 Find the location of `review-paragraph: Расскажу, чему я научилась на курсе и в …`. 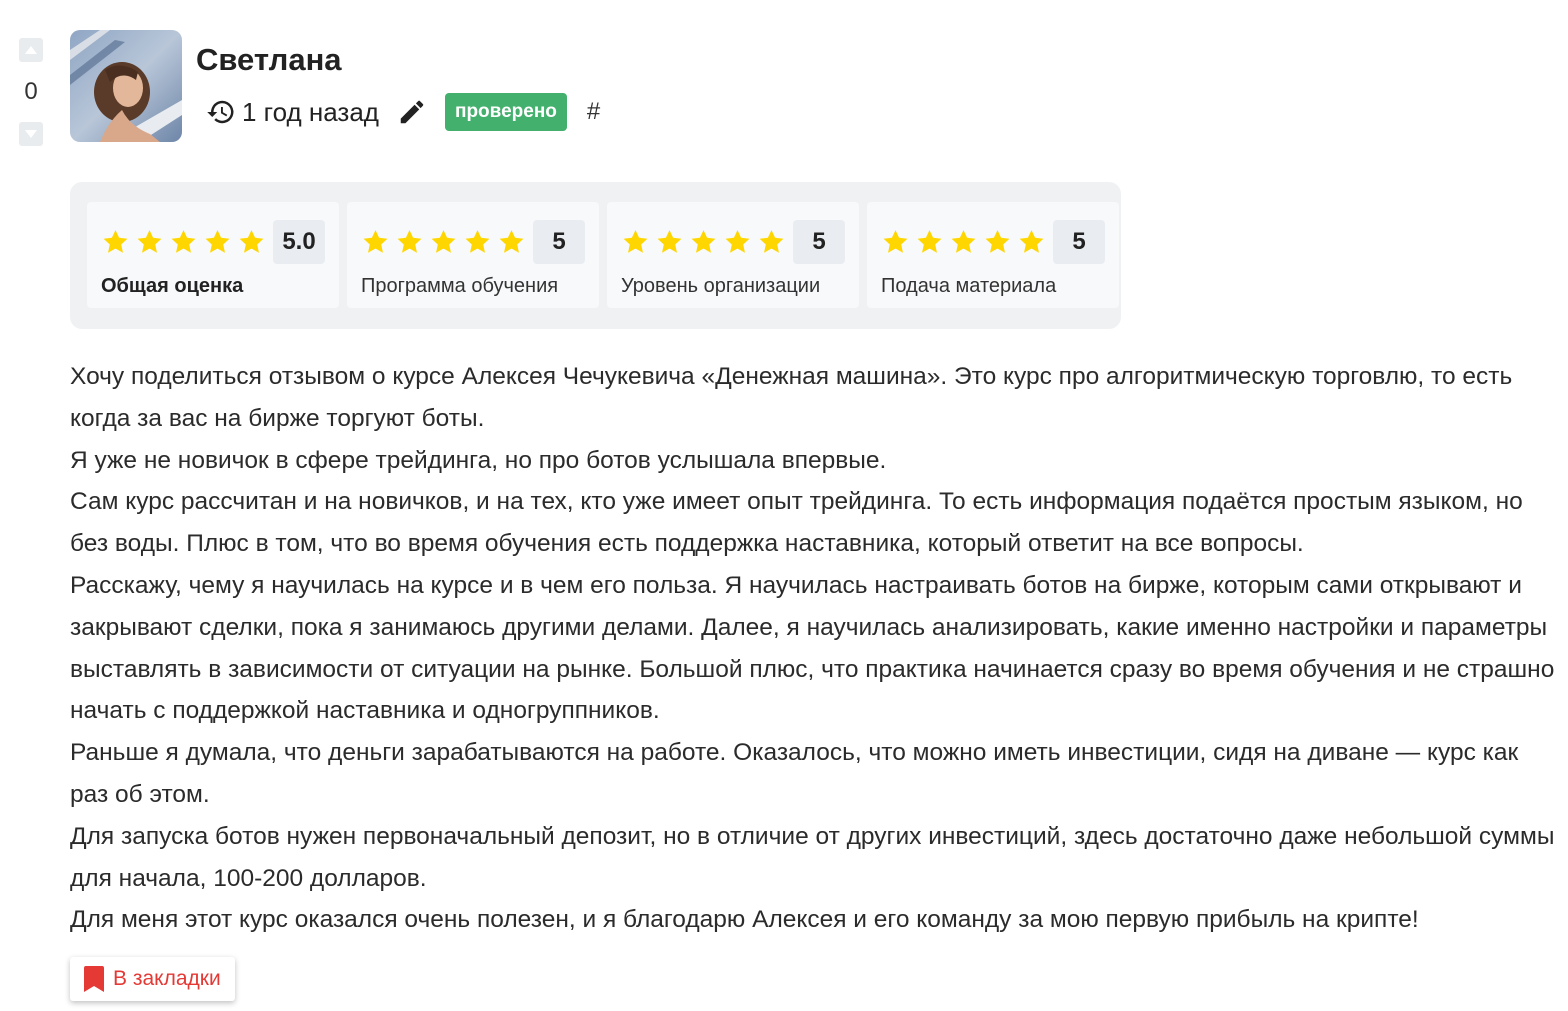

review-paragraph: Расскажу, чему я научилась на курсе и в … is located at coordinates (812, 648).